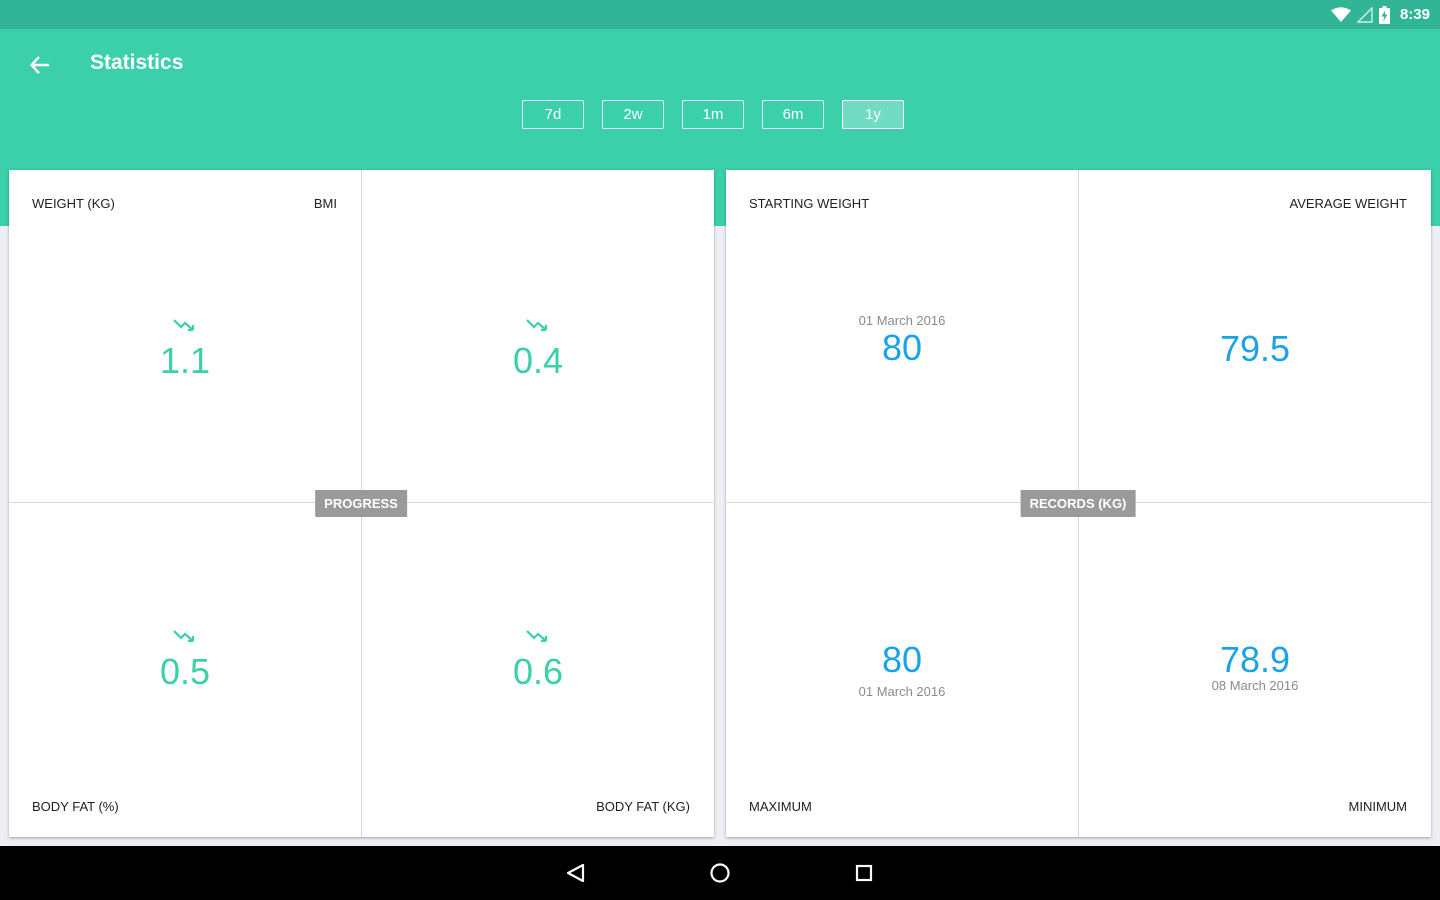 This screenshot has height=900, width=1440. What do you see at coordinates (1255, 659) in the screenshot?
I see `minimum-weight-value: 78.9` at bounding box center [1255, 659].